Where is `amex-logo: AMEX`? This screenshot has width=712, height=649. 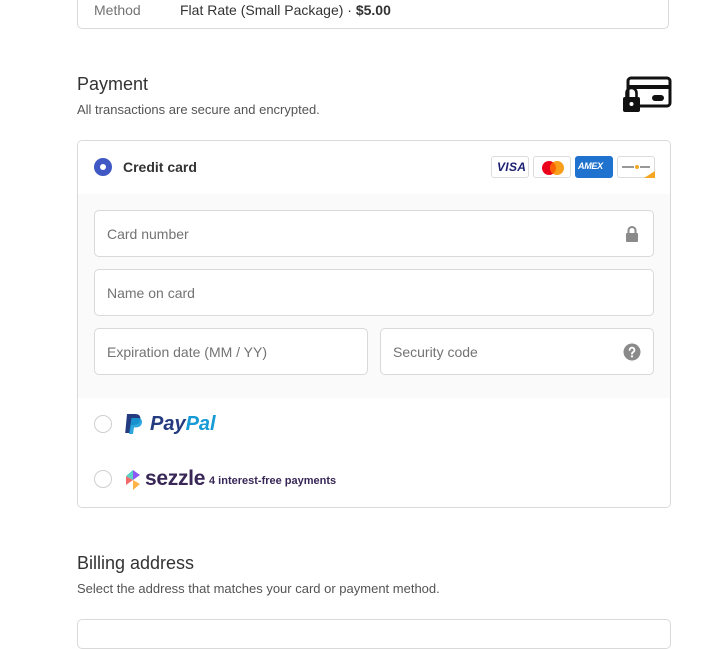
amex-logo: AMEX is located at coordinates (594, 167).